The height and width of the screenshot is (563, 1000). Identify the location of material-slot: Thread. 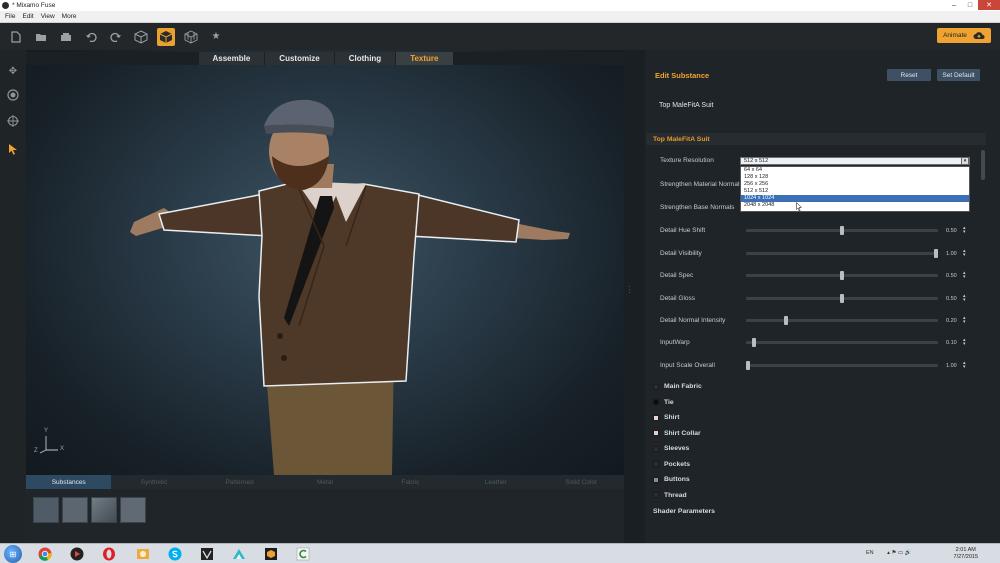
(819, 495).